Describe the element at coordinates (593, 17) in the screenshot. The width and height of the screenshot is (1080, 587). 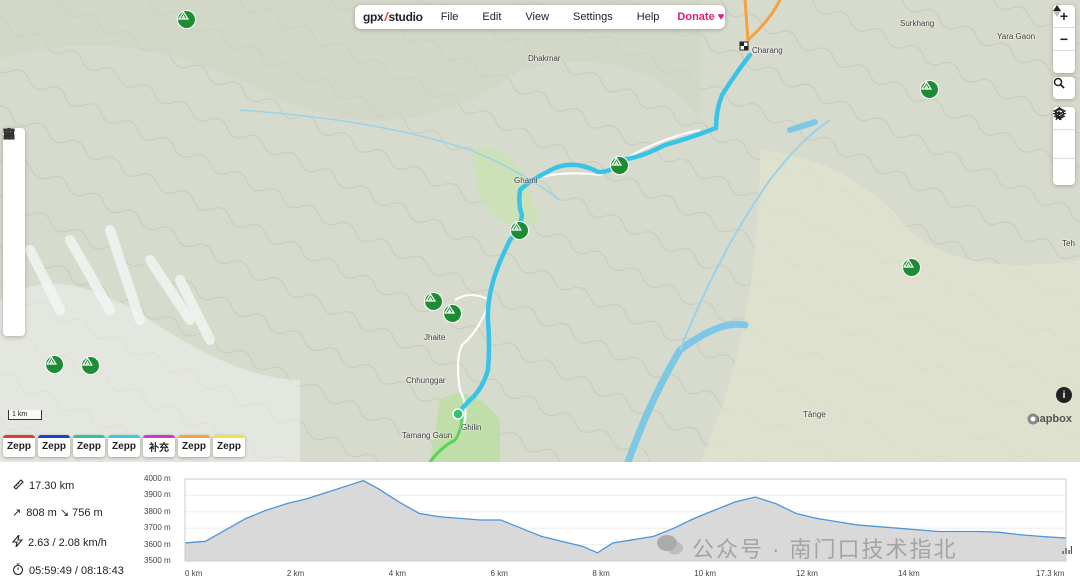
I see `menu-settings: Settings` at that location.